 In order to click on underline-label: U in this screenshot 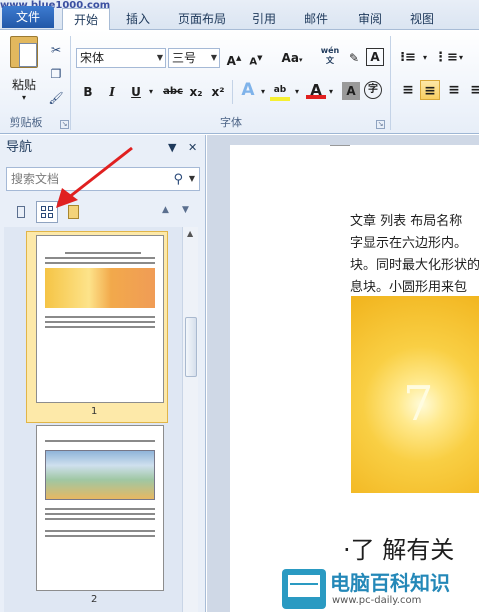, I will do `click(136, 92)`.